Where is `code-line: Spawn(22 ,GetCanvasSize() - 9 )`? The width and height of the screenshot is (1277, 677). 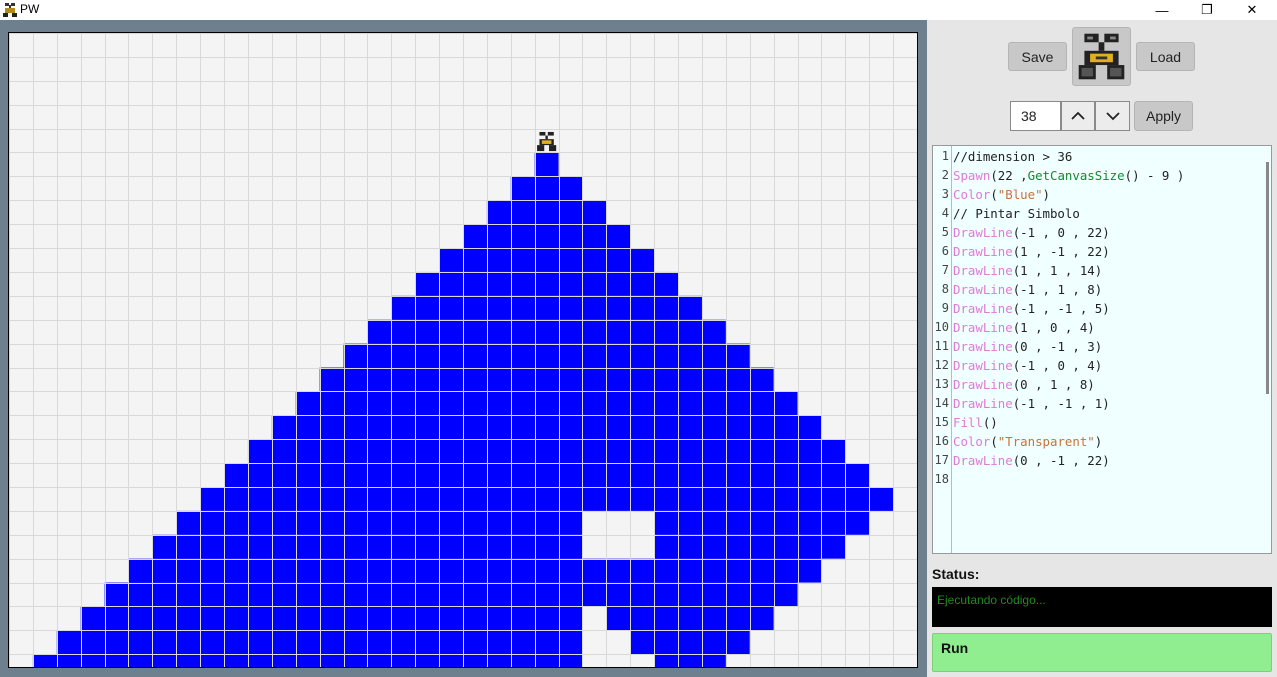
code-line: Spawn(22 ,GetCanvasSize() - 9 ) is located at coordinates (1068, 175).